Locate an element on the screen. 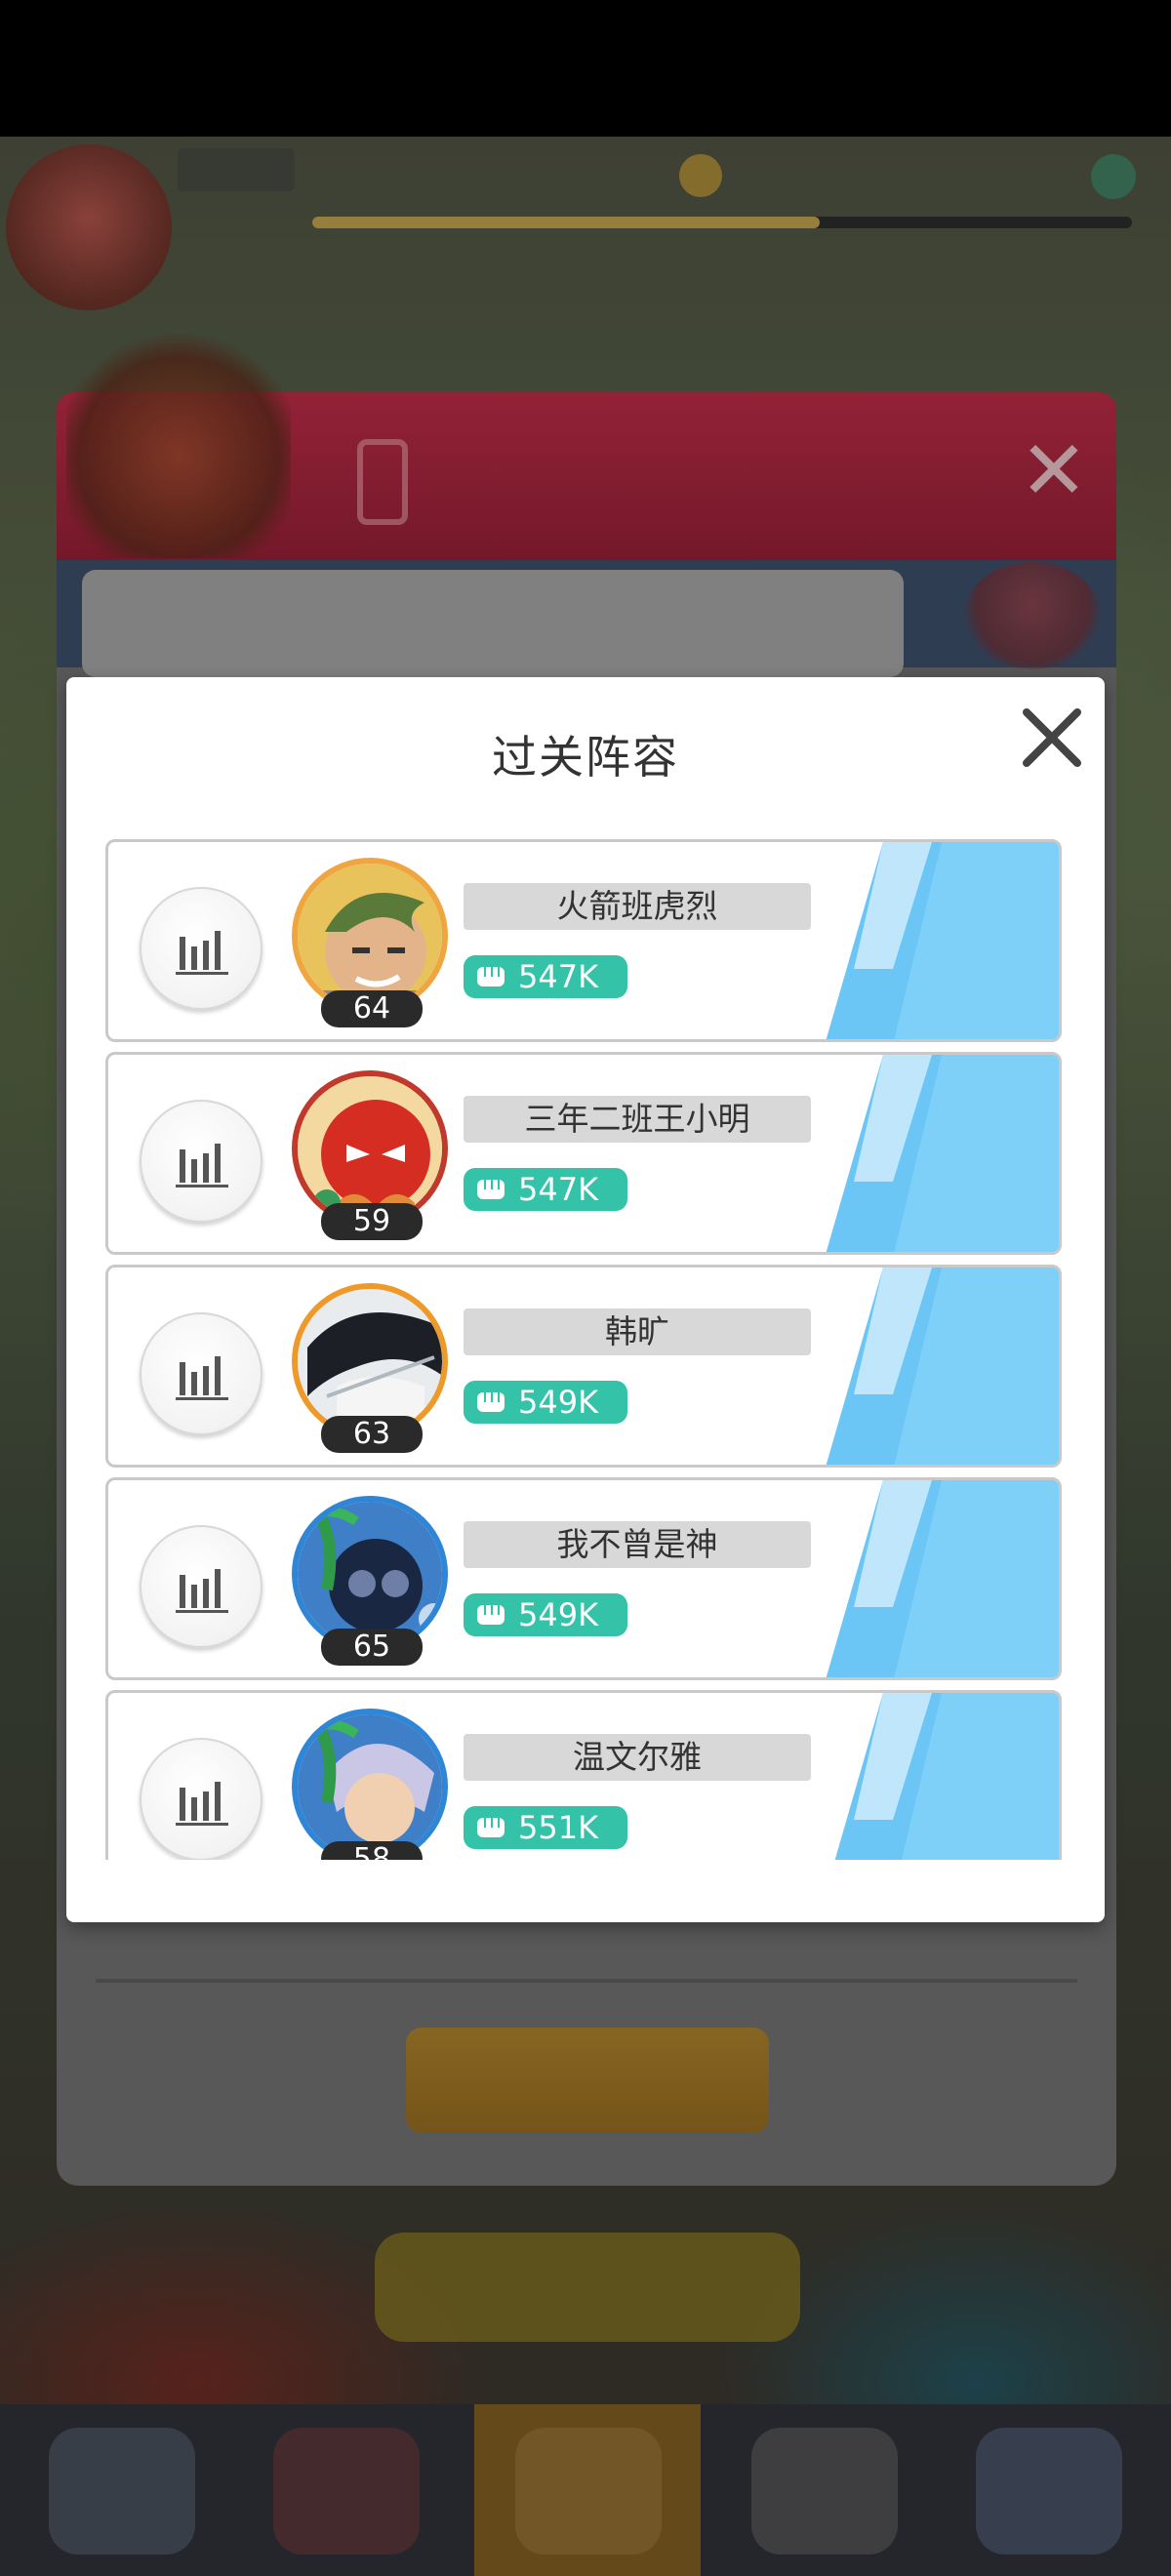 This screenshot has width=1171, height=2576. player-name: 我不曾是神 is located at coordinates (637, 1544).